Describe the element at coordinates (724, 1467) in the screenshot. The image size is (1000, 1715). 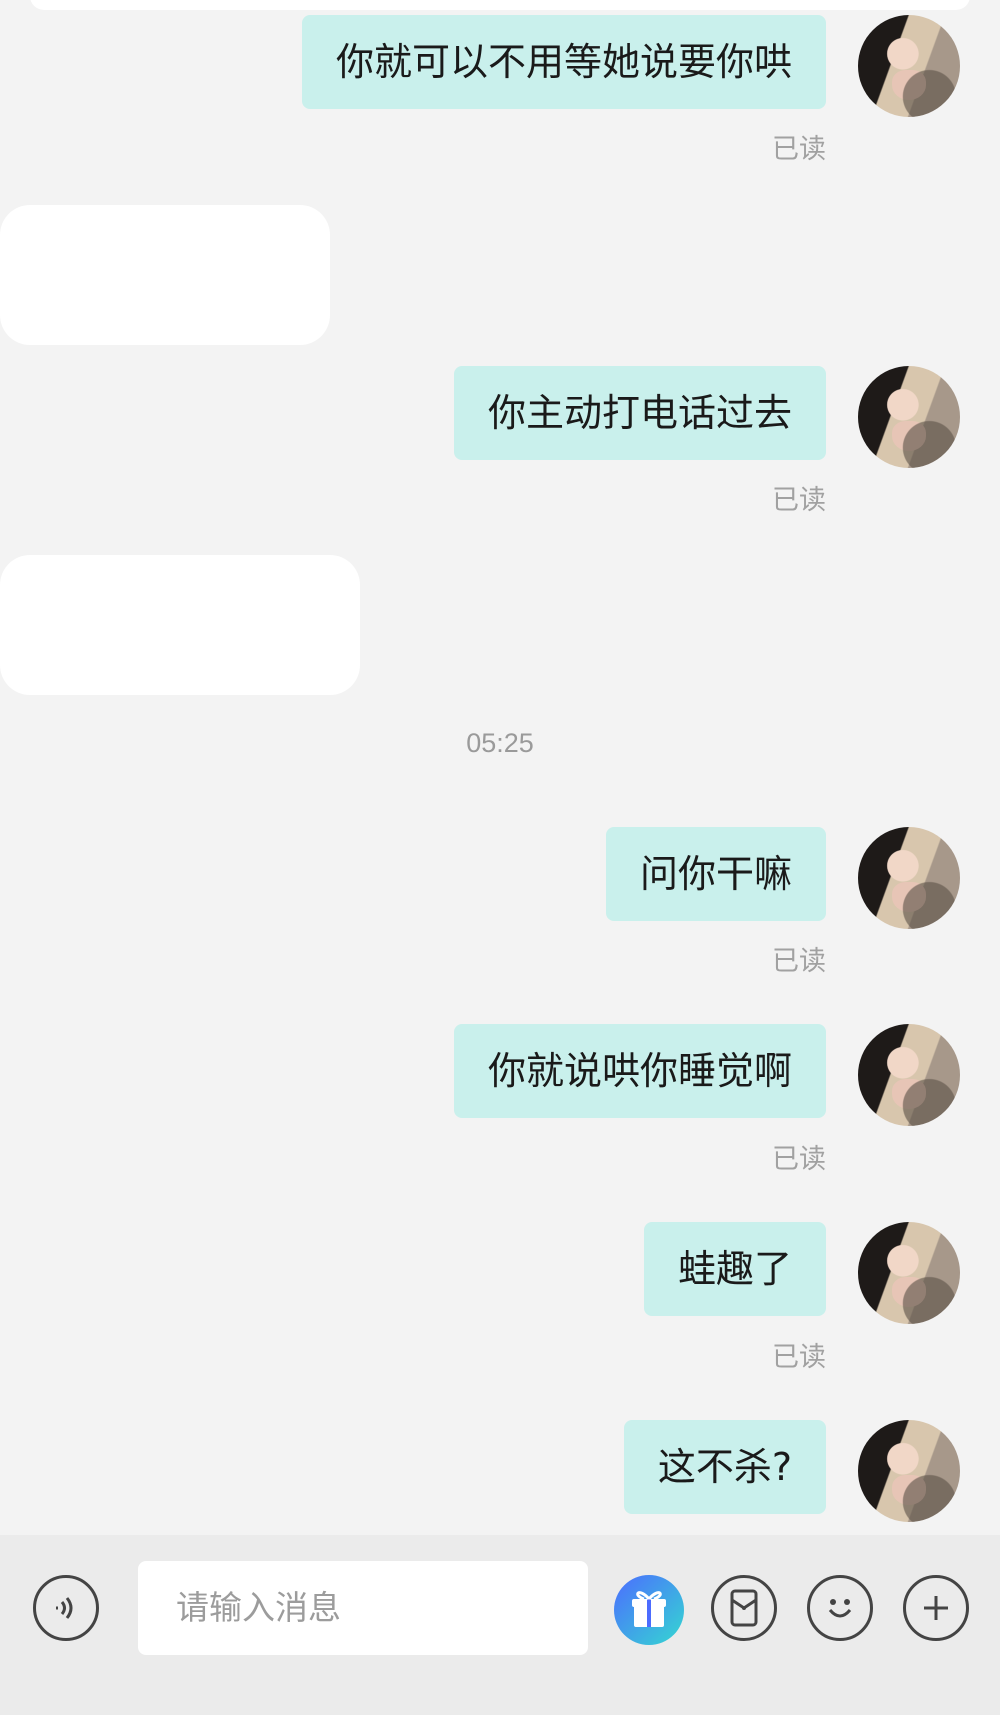
I see `message-bubble: 这不杀?` at that location.